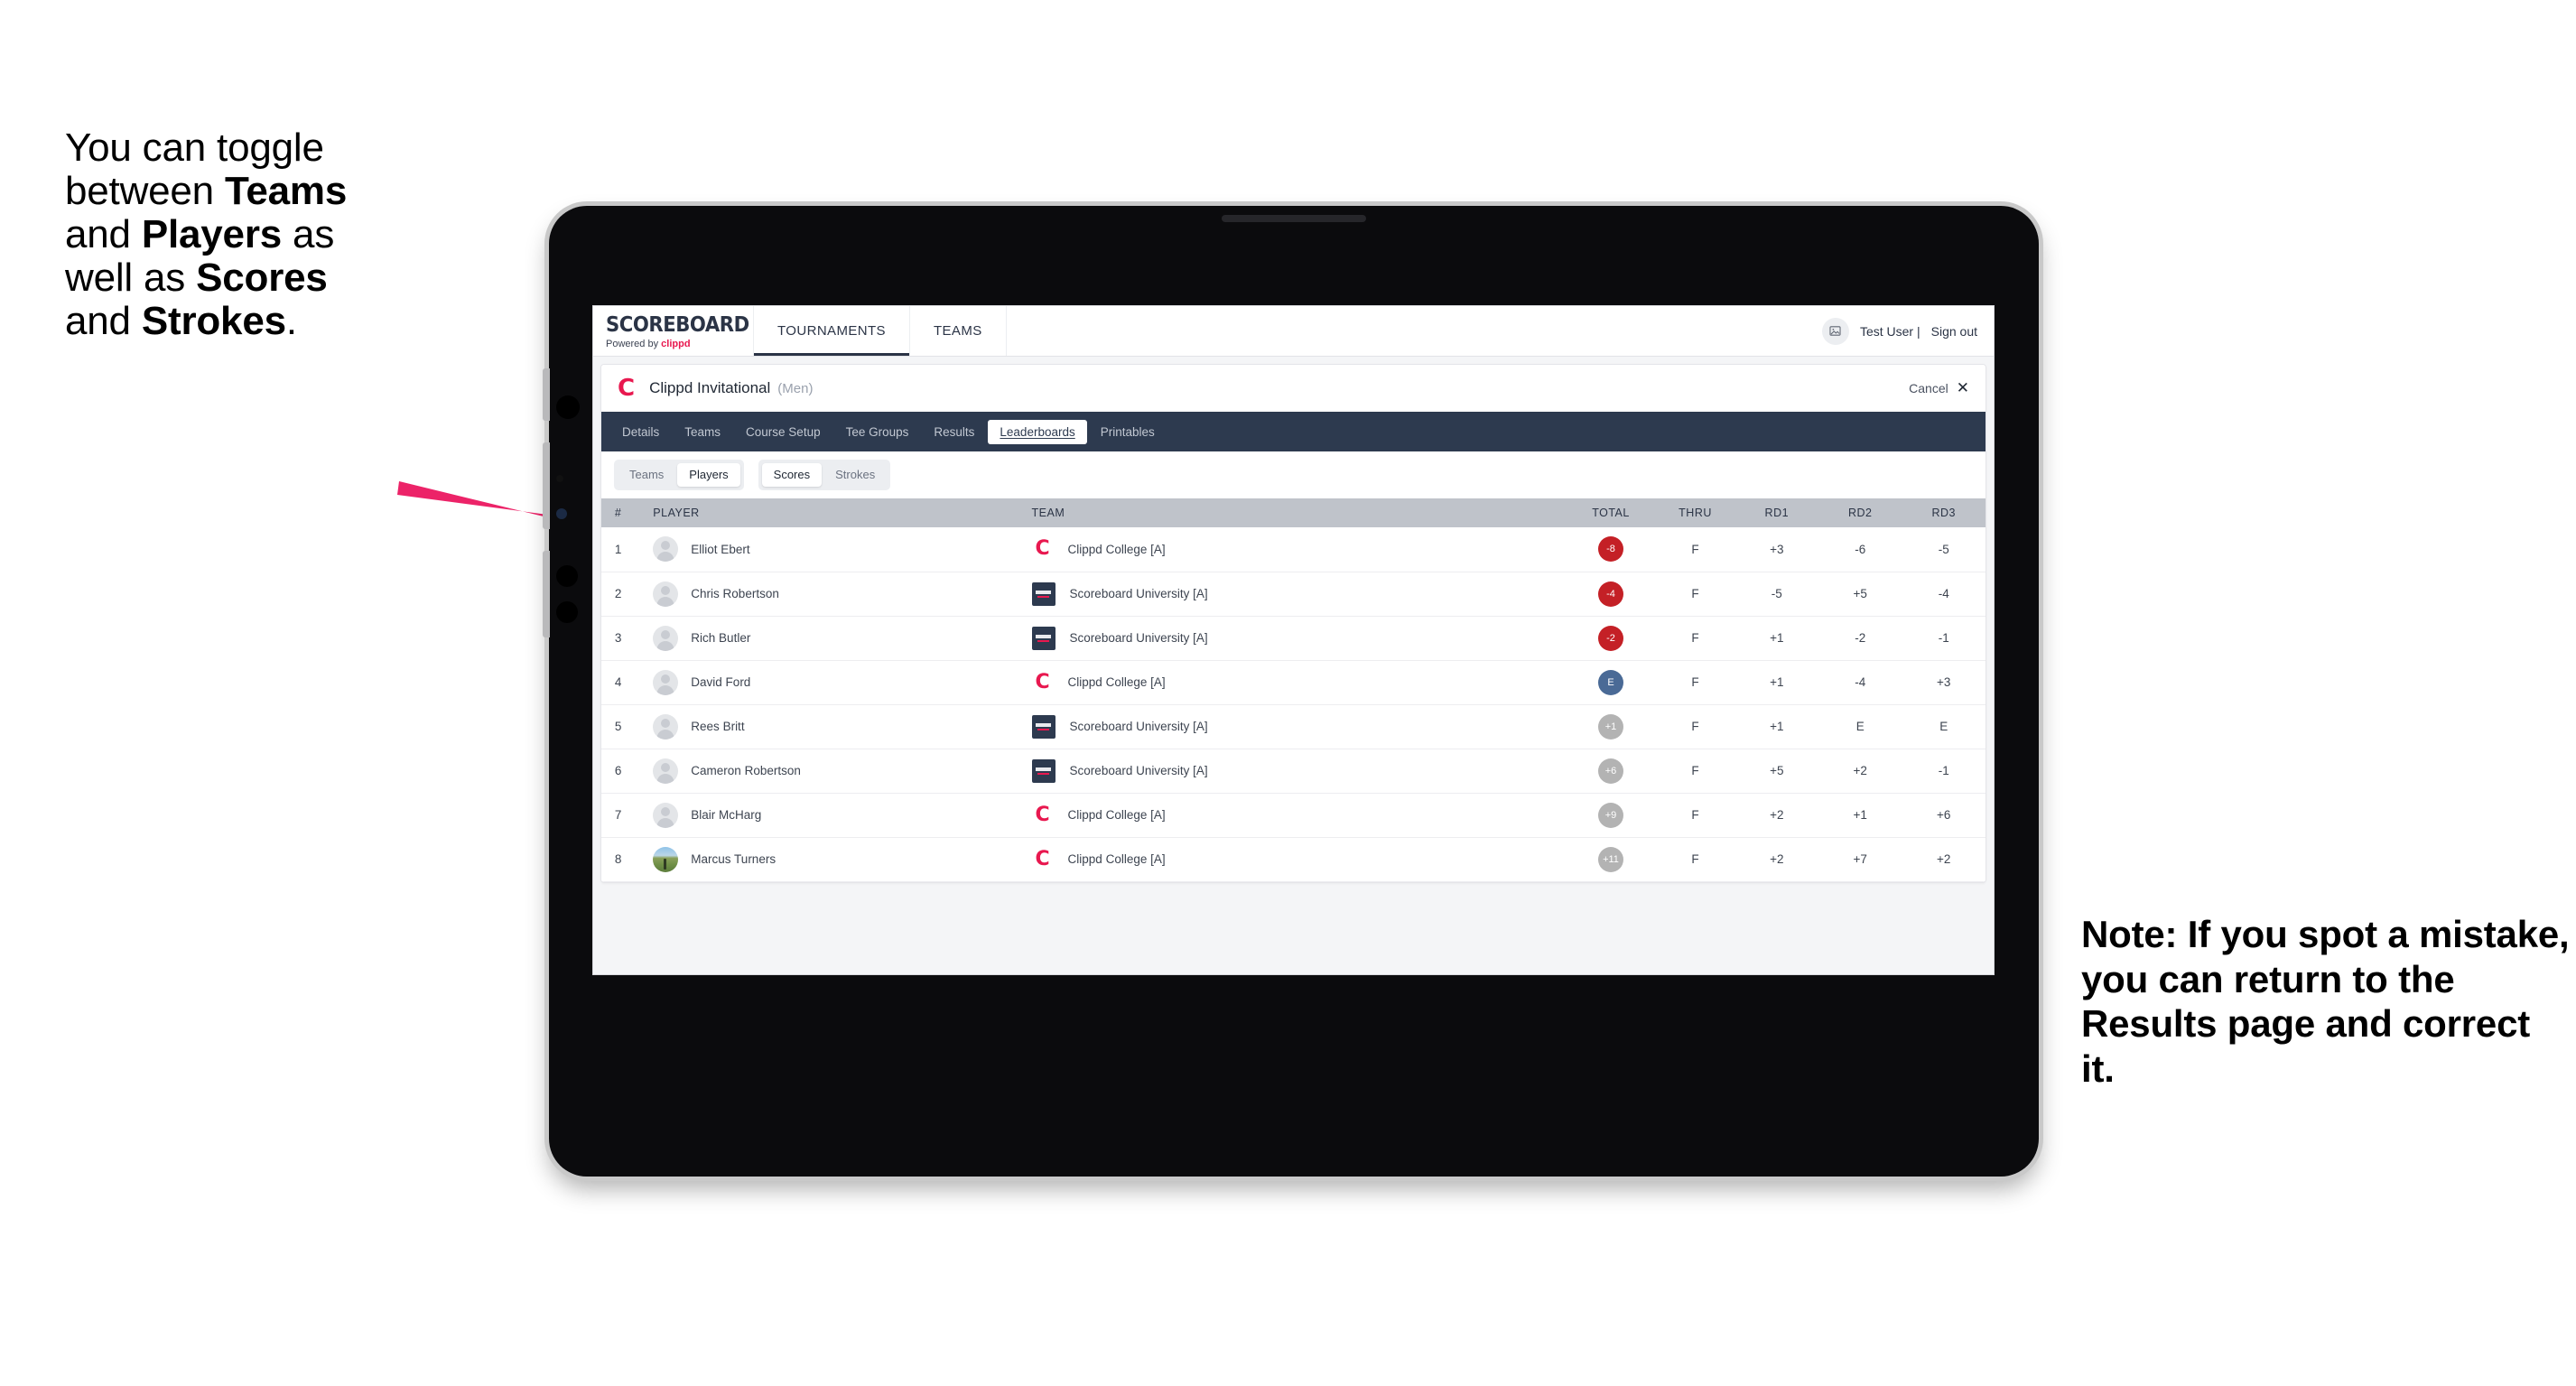 This screenshot has width=2576, height=1386. What do you see at coordinates (1776, 512) in the screenshot?
I see `header-rd1: RD1` at bounding box center [1776, 512].